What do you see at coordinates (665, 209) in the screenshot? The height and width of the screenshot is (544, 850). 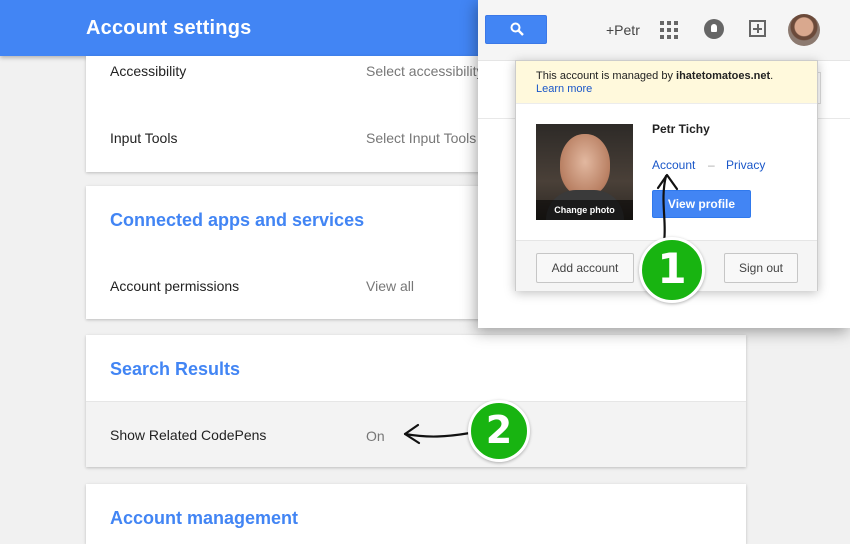 I see `arrow-1-line` at bounding box center [665, 209].